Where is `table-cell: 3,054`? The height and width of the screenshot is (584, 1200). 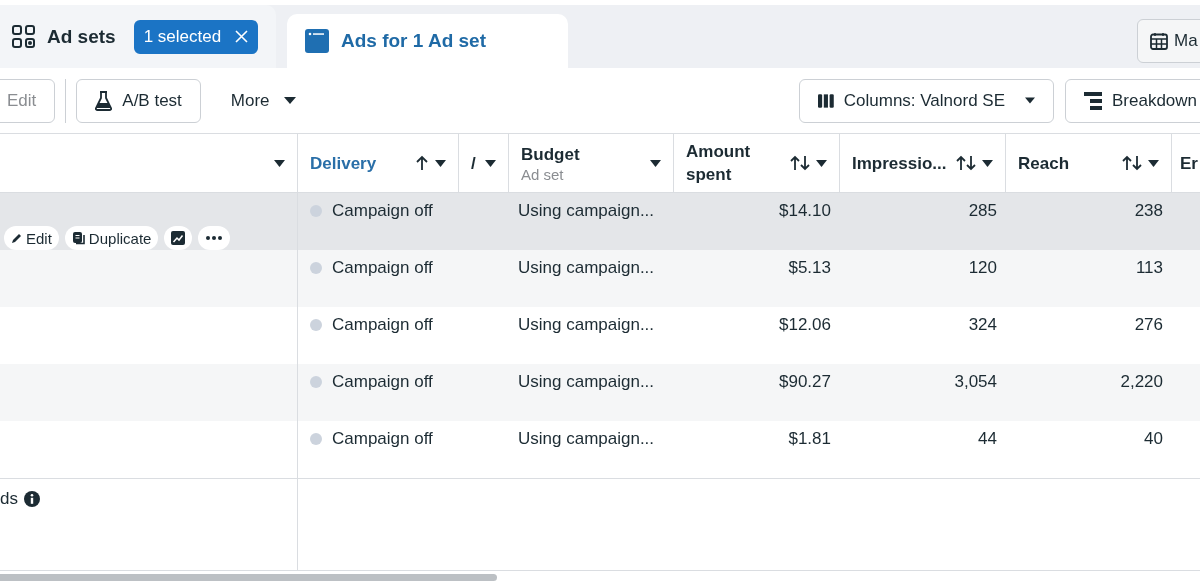 table-cell: 3,054 is located at coordinates (975, 382).